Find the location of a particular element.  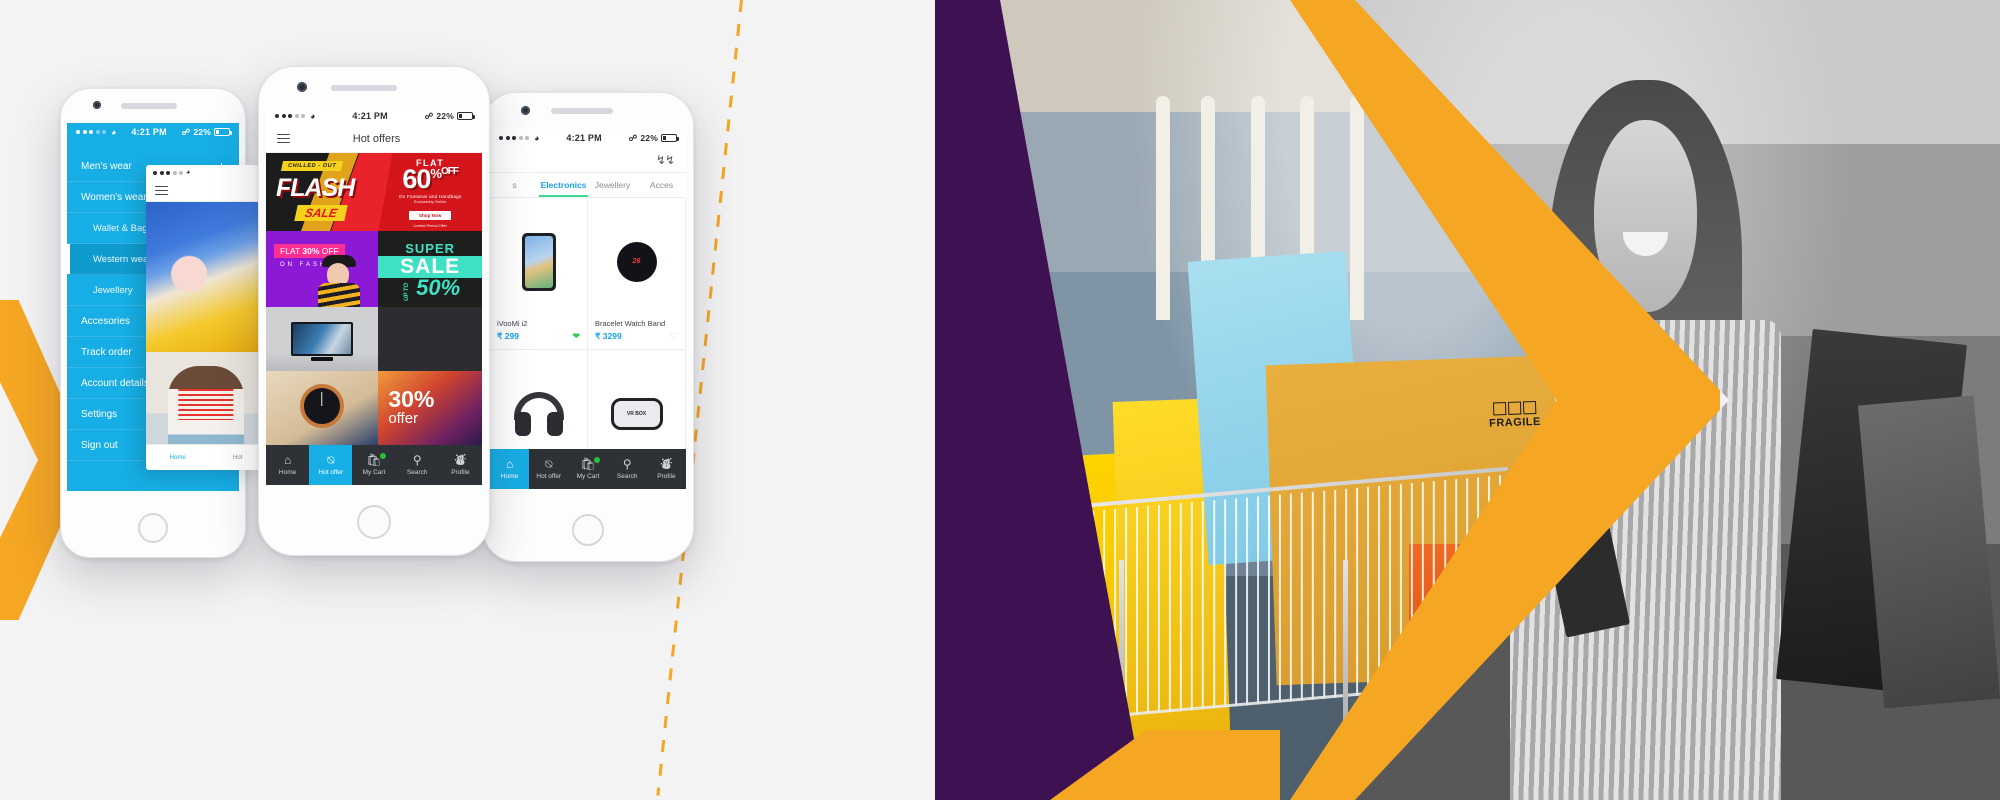

peek-app-bar is located at coordinates (206, 191).